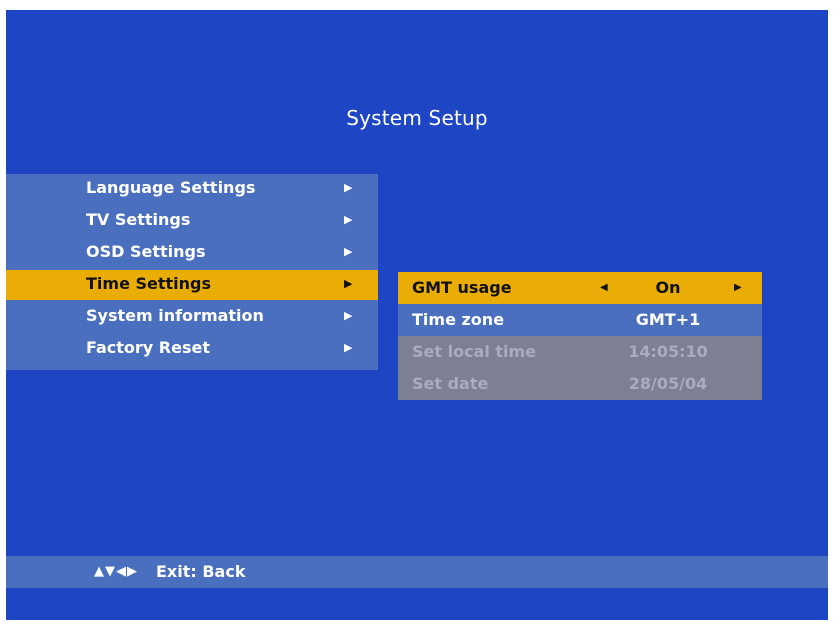  What do you see at coordinates (149, 283) in the screenshot?
I see `menu-item-label: Time Settings` at bounding box center [149, 283].